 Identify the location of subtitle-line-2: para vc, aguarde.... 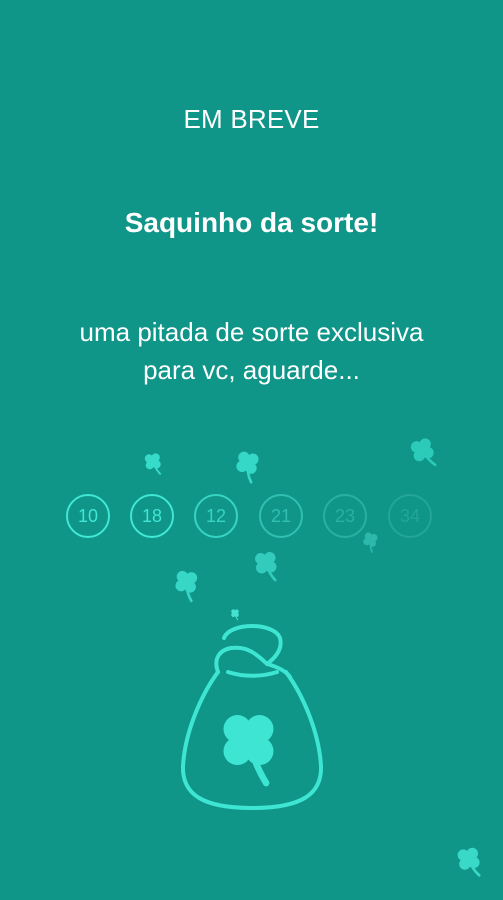
(251, 370).